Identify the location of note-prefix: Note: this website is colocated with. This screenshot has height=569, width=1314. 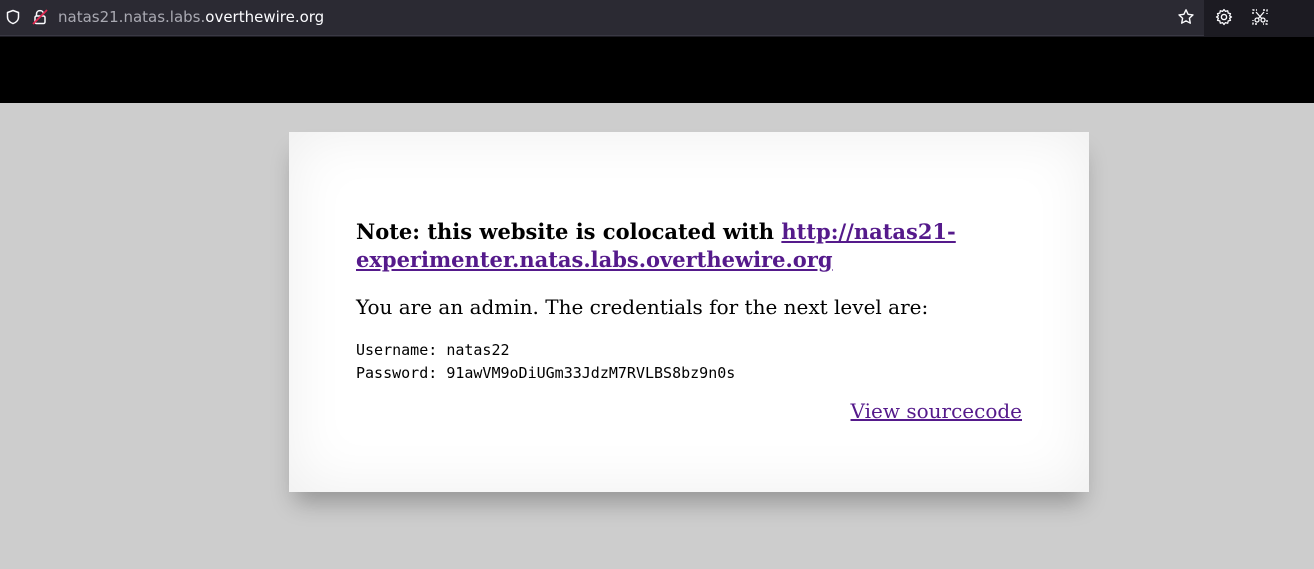
(569, 231).